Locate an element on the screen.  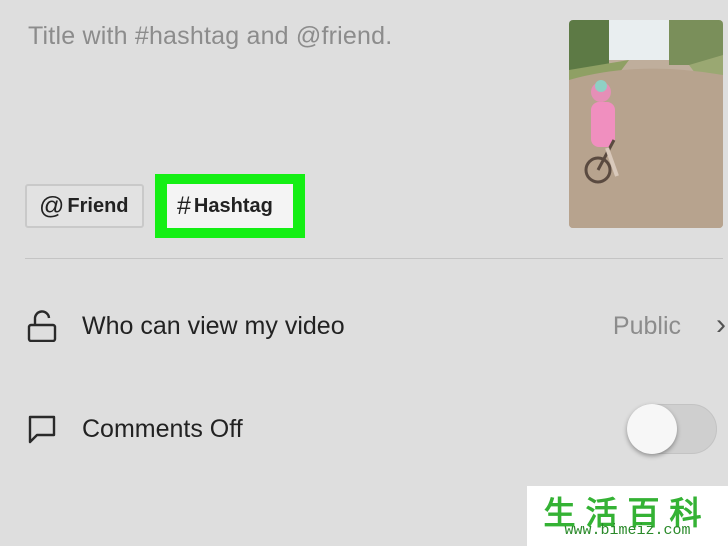
hash-icon: # is located at coordinates (184, 205).